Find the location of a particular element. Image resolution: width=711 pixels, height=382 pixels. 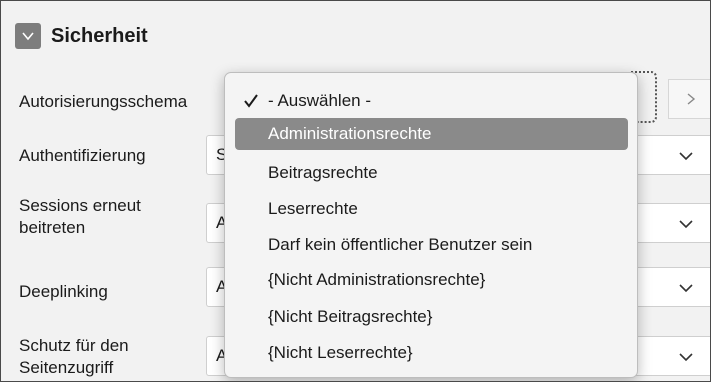

dropdown-option-highlighted: Administrationsrechte is located at coordinates (431, 134).